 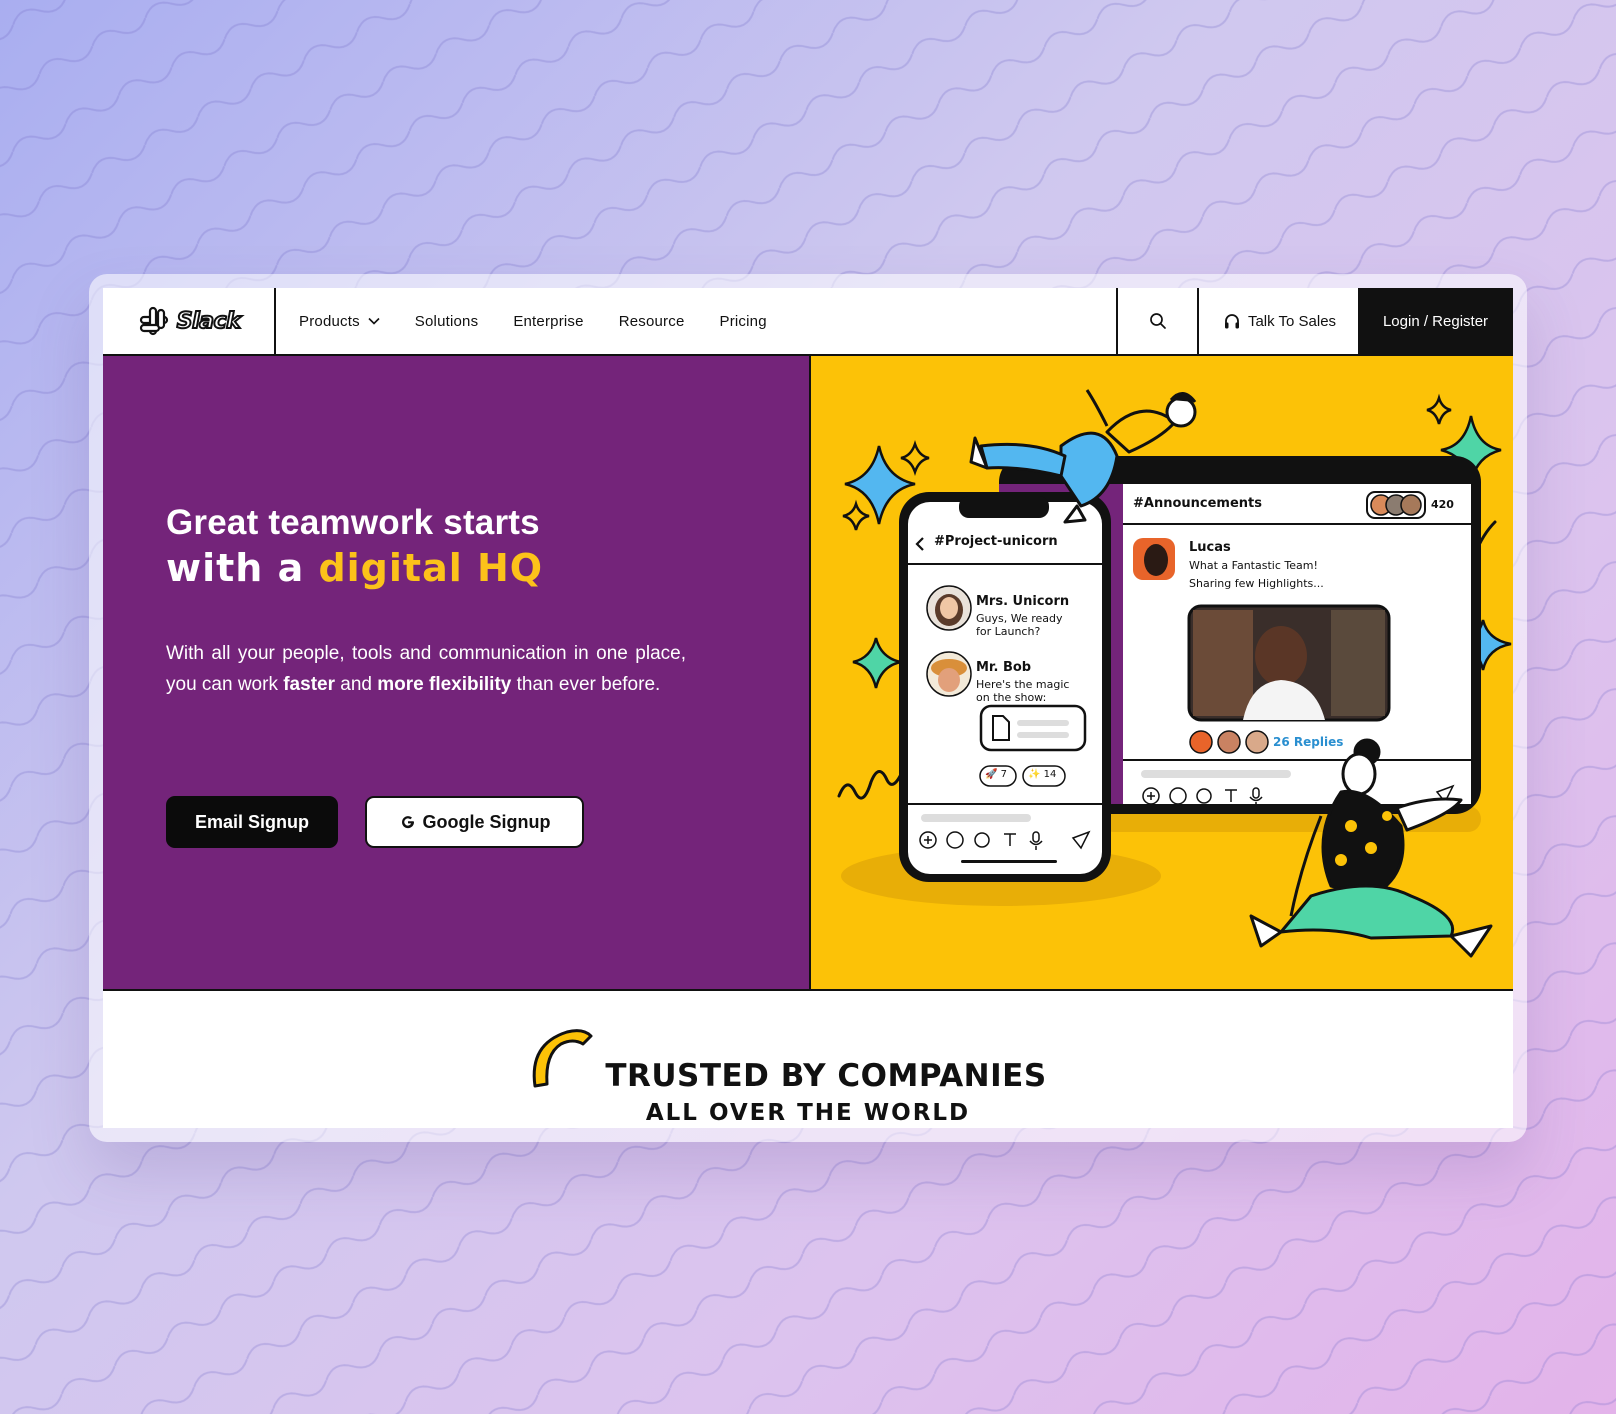 I want to click on menu-item-resource: Resource, so click(x=652, y=321).